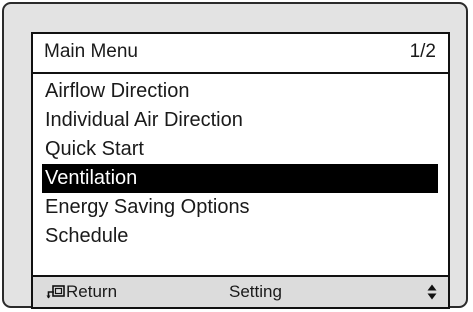 Image resolution: width=473 pixels, height=312 pixels. Describe the element at coordinates (240, 91) in the screenshot. I see `menu-item-airflow-direction: Airflow Direction` at that location.